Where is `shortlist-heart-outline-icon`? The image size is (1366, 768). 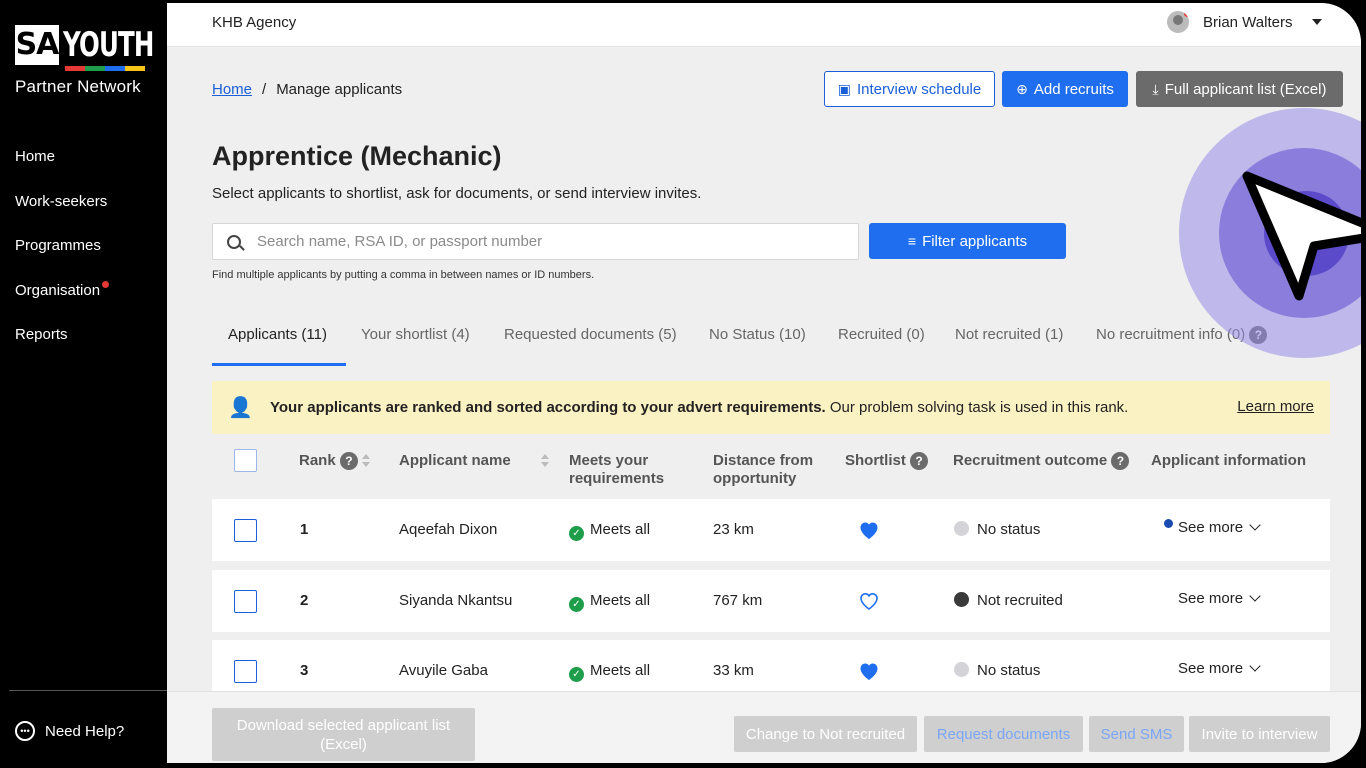 shortlist-heart-outline-icon is located at coordinates (869, 601).